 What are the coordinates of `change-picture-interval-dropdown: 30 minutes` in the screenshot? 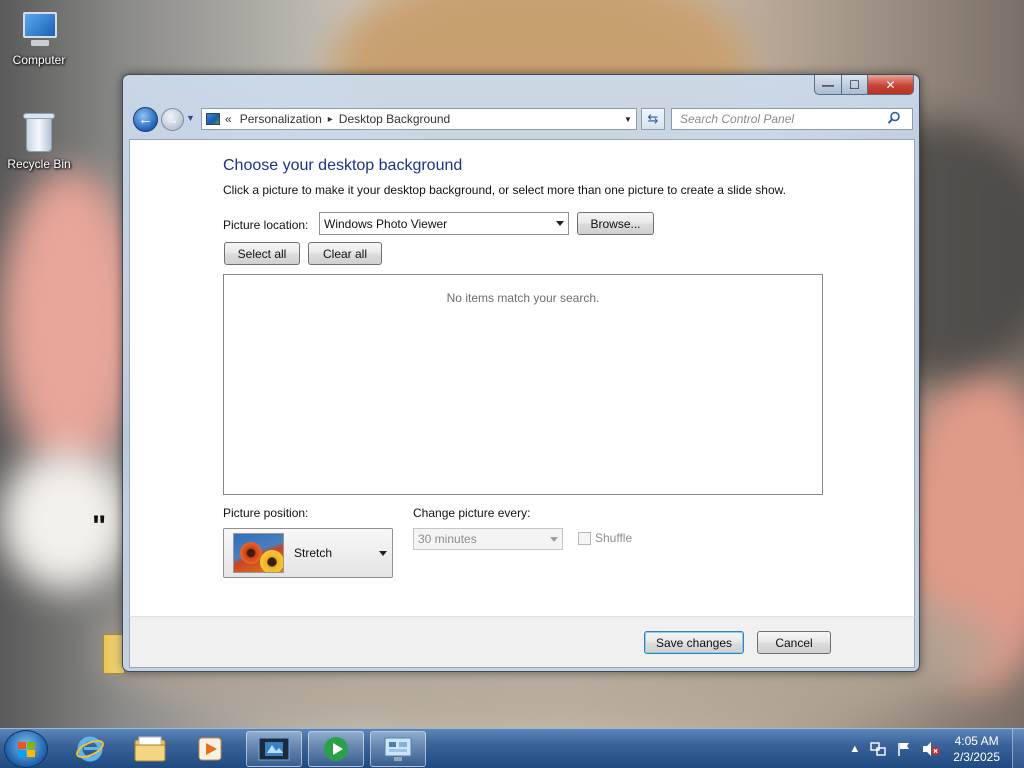 It's located at (488, 539).